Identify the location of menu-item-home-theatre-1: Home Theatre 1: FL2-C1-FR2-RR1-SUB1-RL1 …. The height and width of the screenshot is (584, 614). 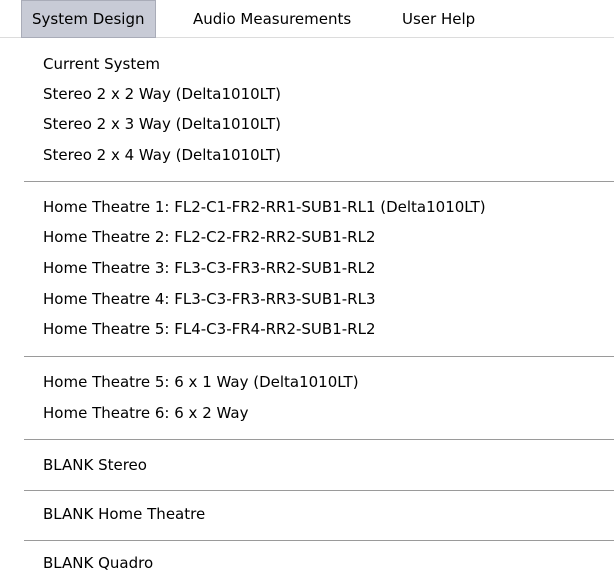
(264, 207).